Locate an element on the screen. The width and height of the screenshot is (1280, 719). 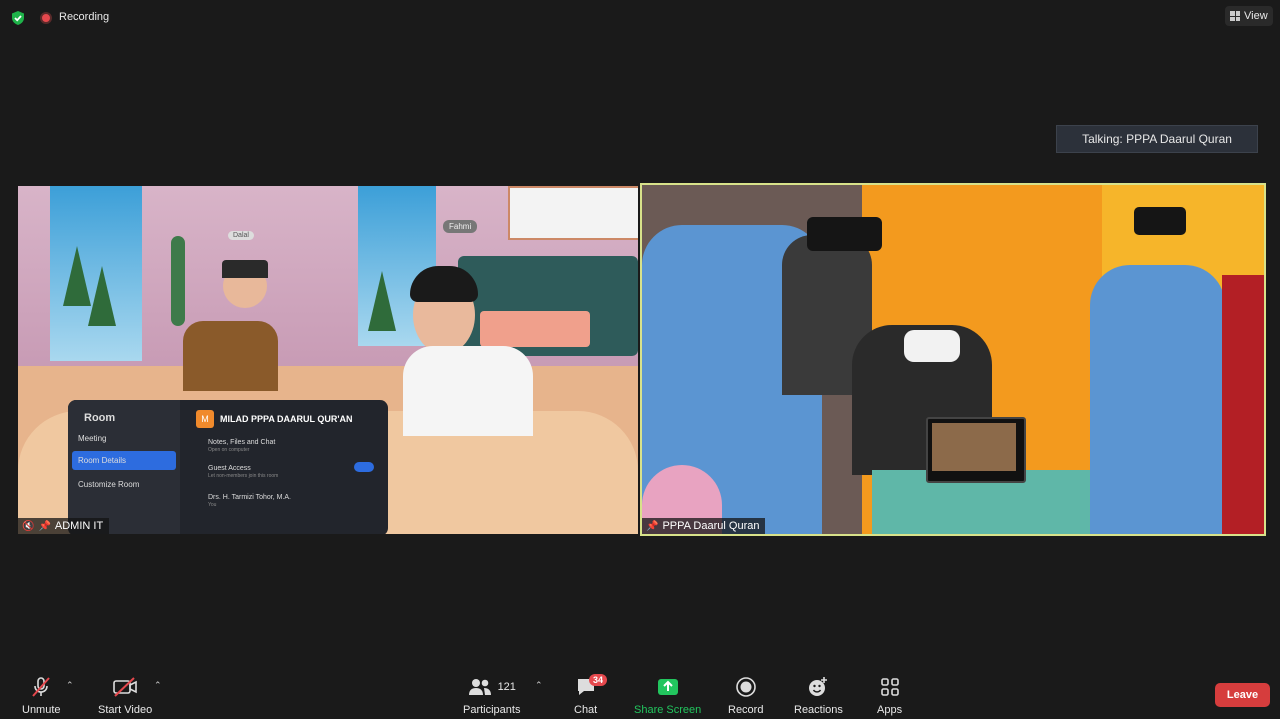
start-video-button: Start Video is located at coordinates (125, 696).